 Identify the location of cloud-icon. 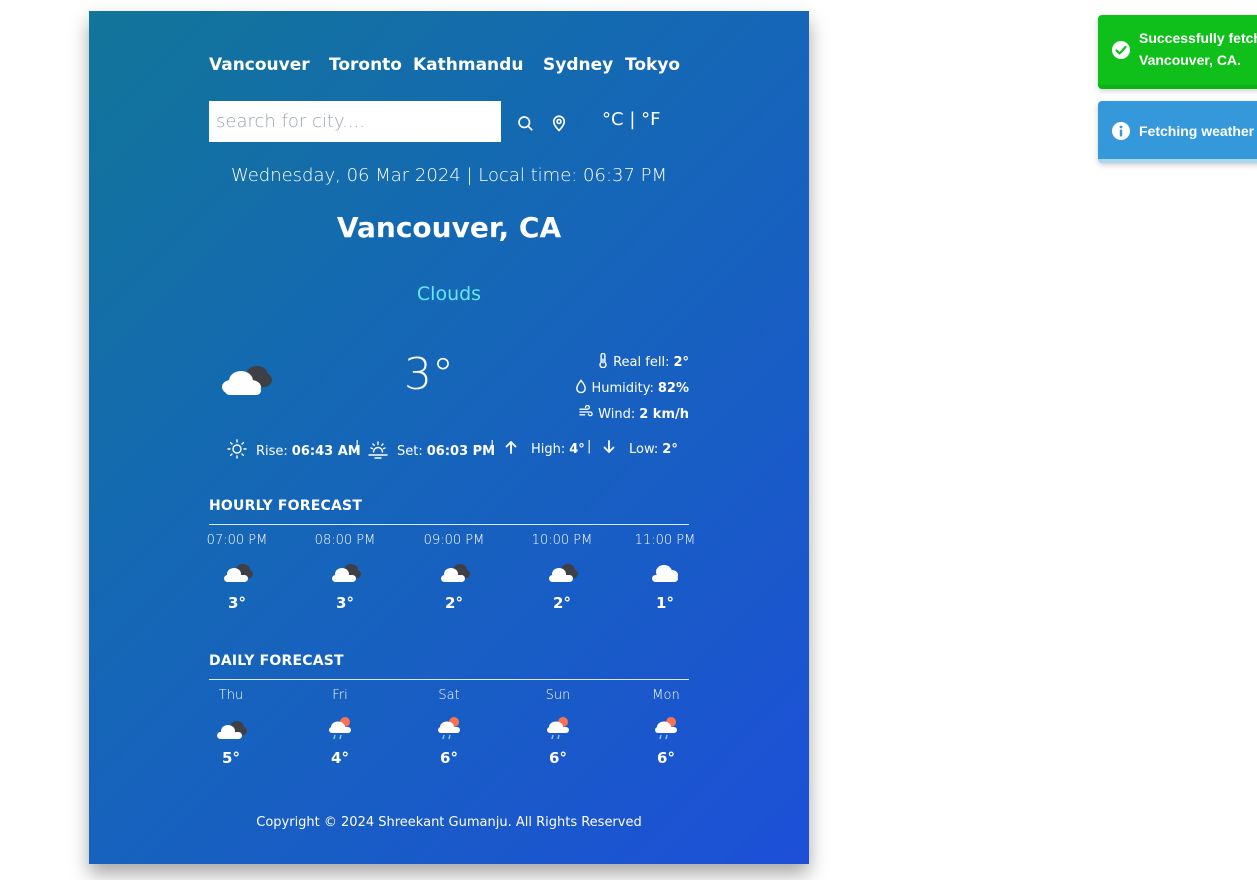
(665, 573).